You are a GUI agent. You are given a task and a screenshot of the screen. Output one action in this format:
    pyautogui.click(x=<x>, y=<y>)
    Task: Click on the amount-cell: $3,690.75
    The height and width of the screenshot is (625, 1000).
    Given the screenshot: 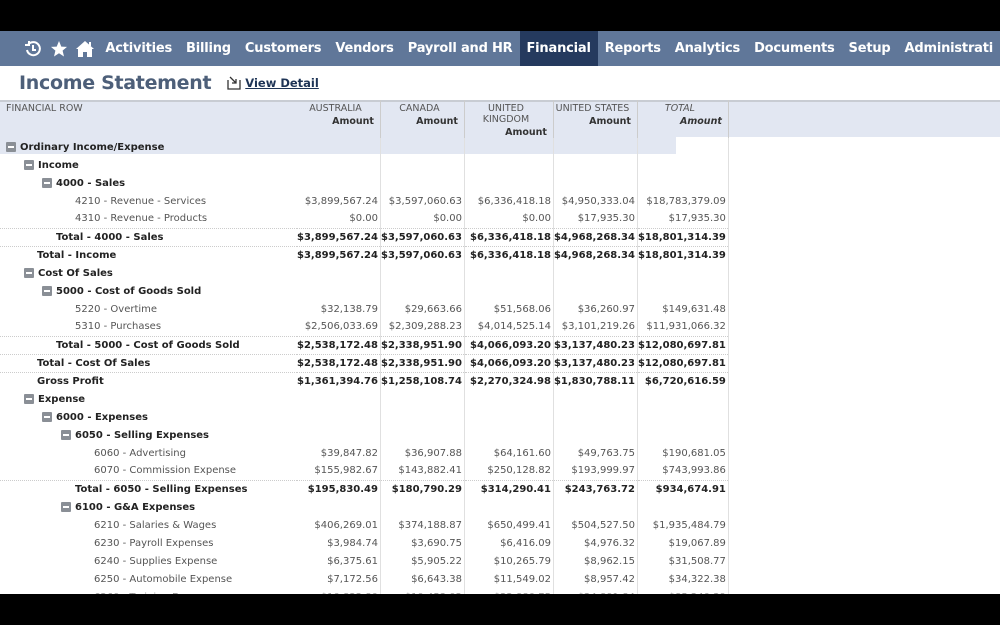 What is the action you would take?
    pyautogui.click(x=422, y=543)
    